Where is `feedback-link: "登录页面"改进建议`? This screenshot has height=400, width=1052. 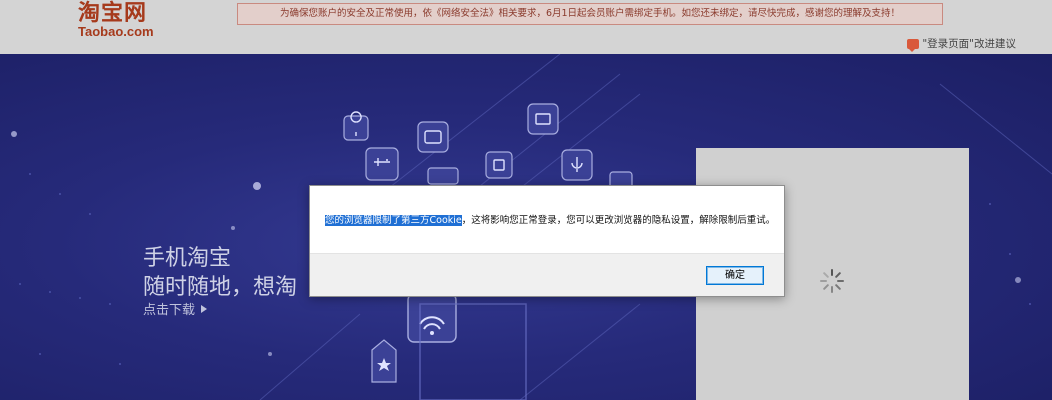 feedback-link: "登录页面"改进建议 is located at coordinates (961, 44).